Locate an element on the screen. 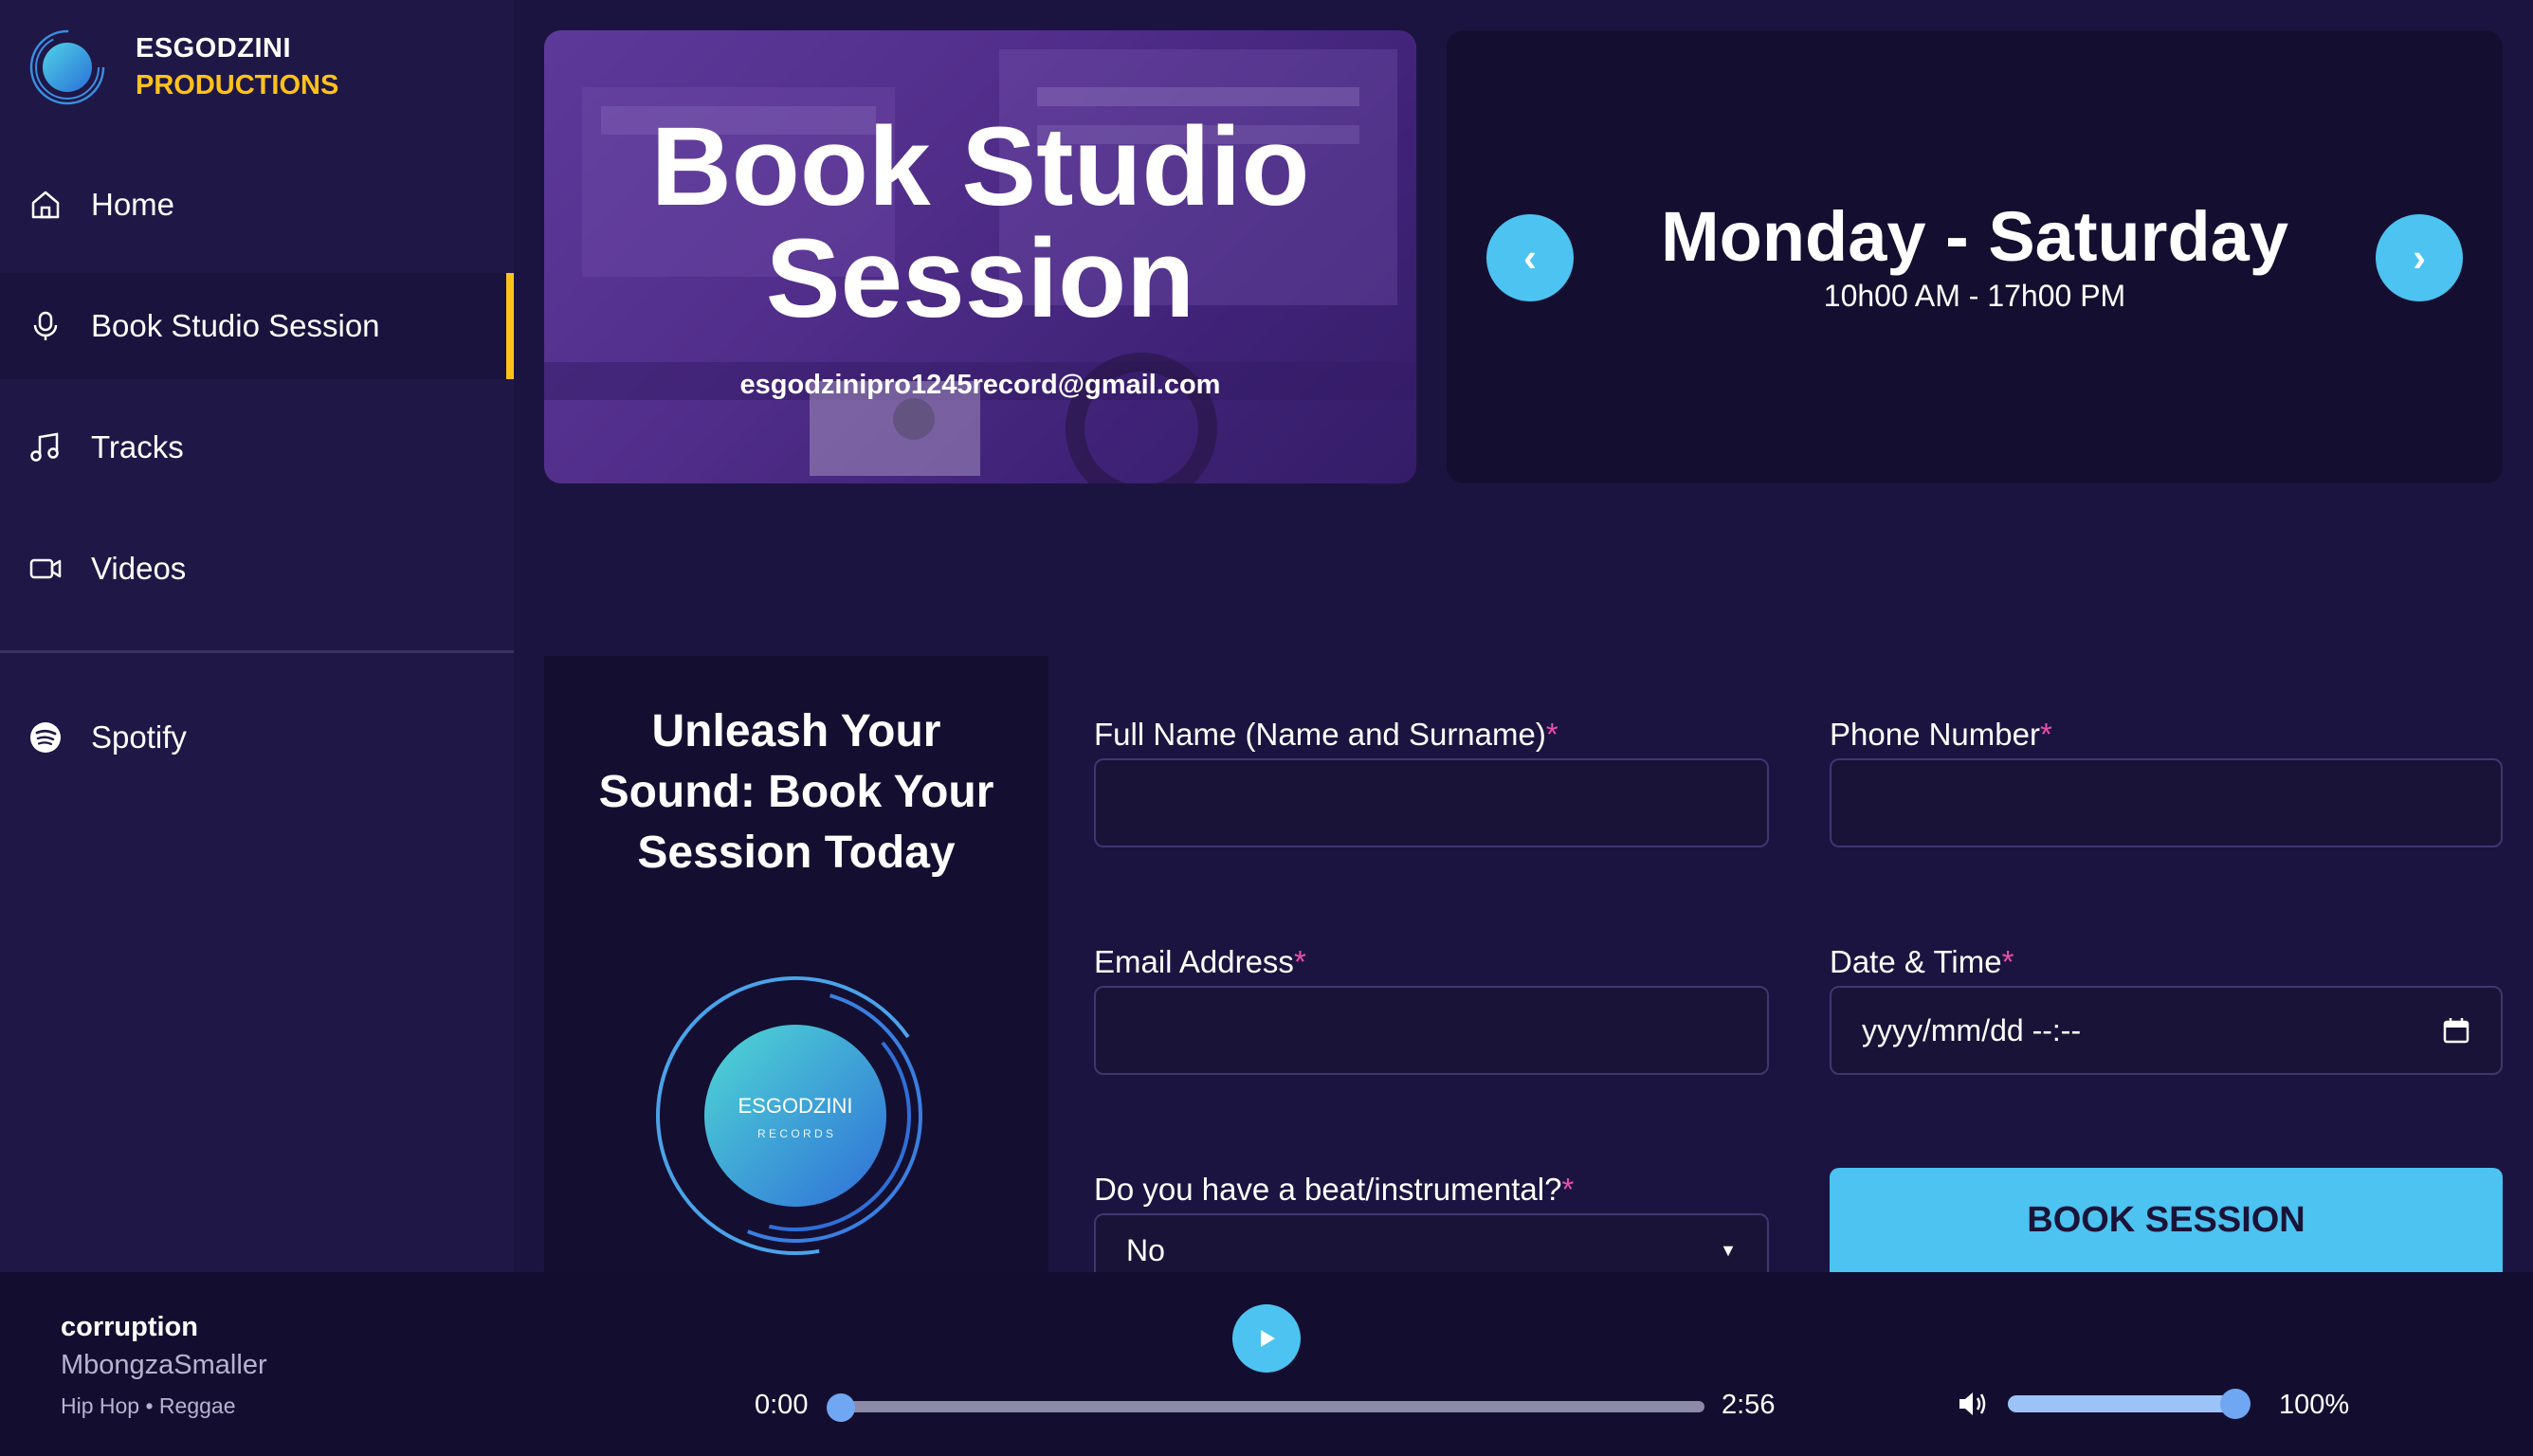  sidebar-divider is located at coordinates (257, 651).